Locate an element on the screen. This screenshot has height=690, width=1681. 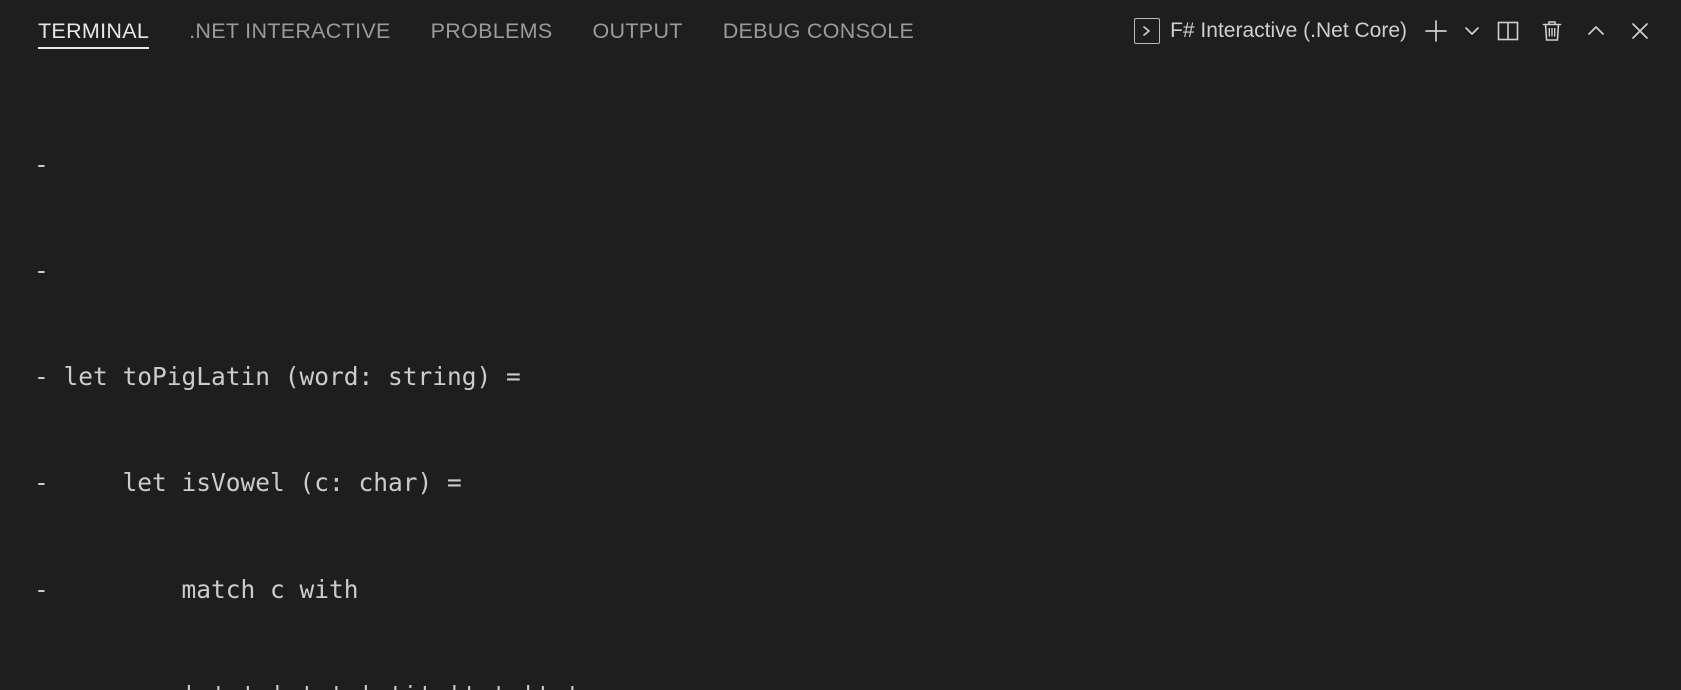
tab-dotnet-interactive: .NET INTERACTIVE is located at coordinates (290, 31).